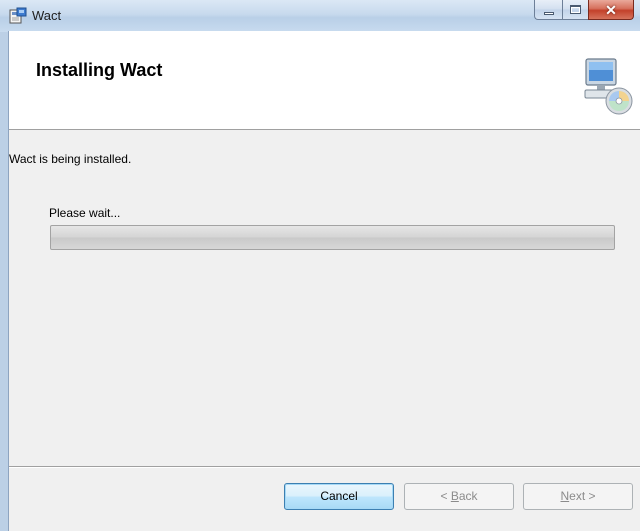 The image size is (640, 531). I want to click on back-button-label: ack, so click(468, 496).